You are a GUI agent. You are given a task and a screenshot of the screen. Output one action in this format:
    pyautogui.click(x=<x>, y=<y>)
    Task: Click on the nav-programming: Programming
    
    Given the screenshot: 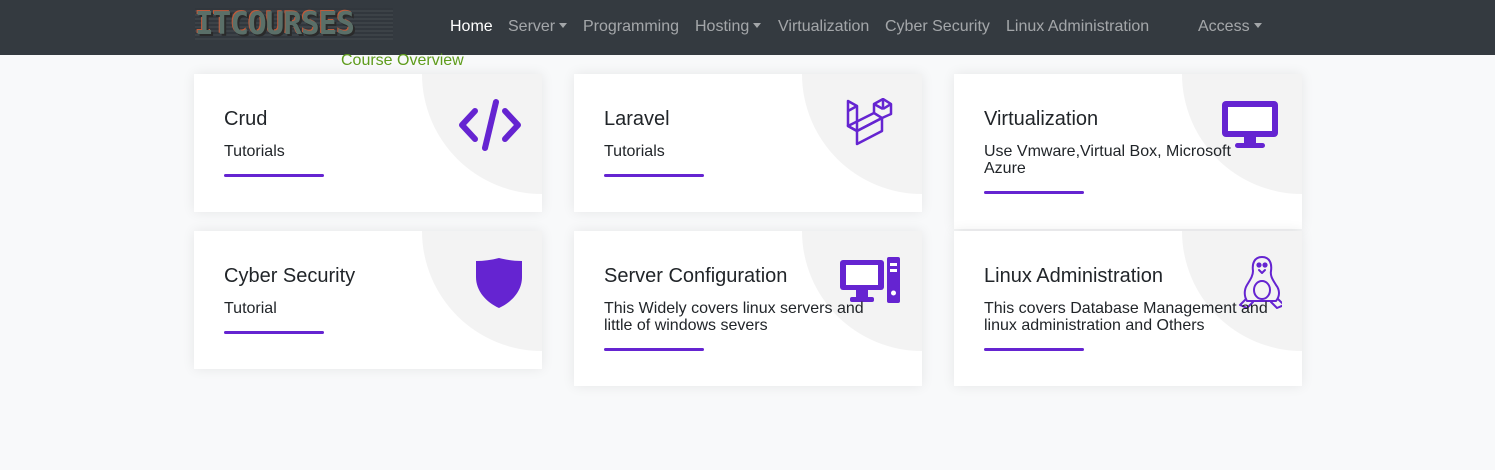 What is the action you would take?
    pyautogui.click(x=631, y=27)
    